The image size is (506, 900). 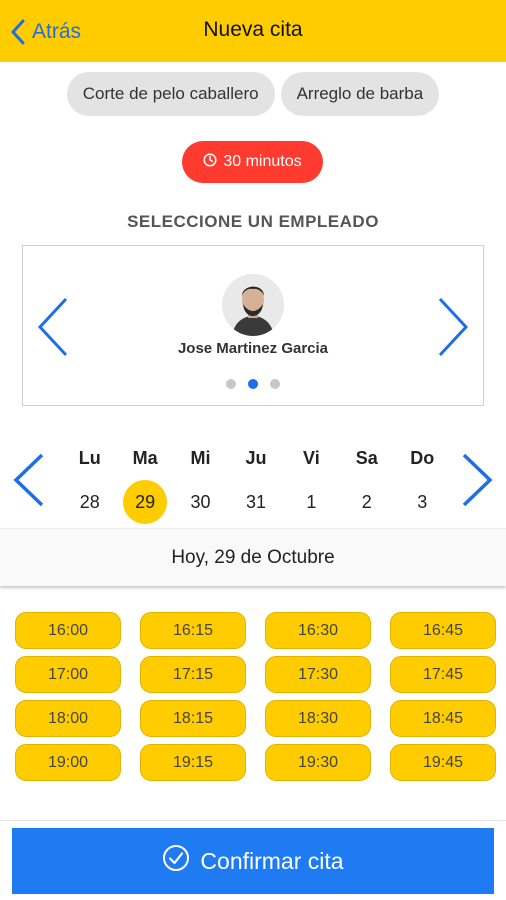 What do you see at coordinates (90, 502) in the screenshot?
I see `day-number: 28` at bounding box center [90, 502].